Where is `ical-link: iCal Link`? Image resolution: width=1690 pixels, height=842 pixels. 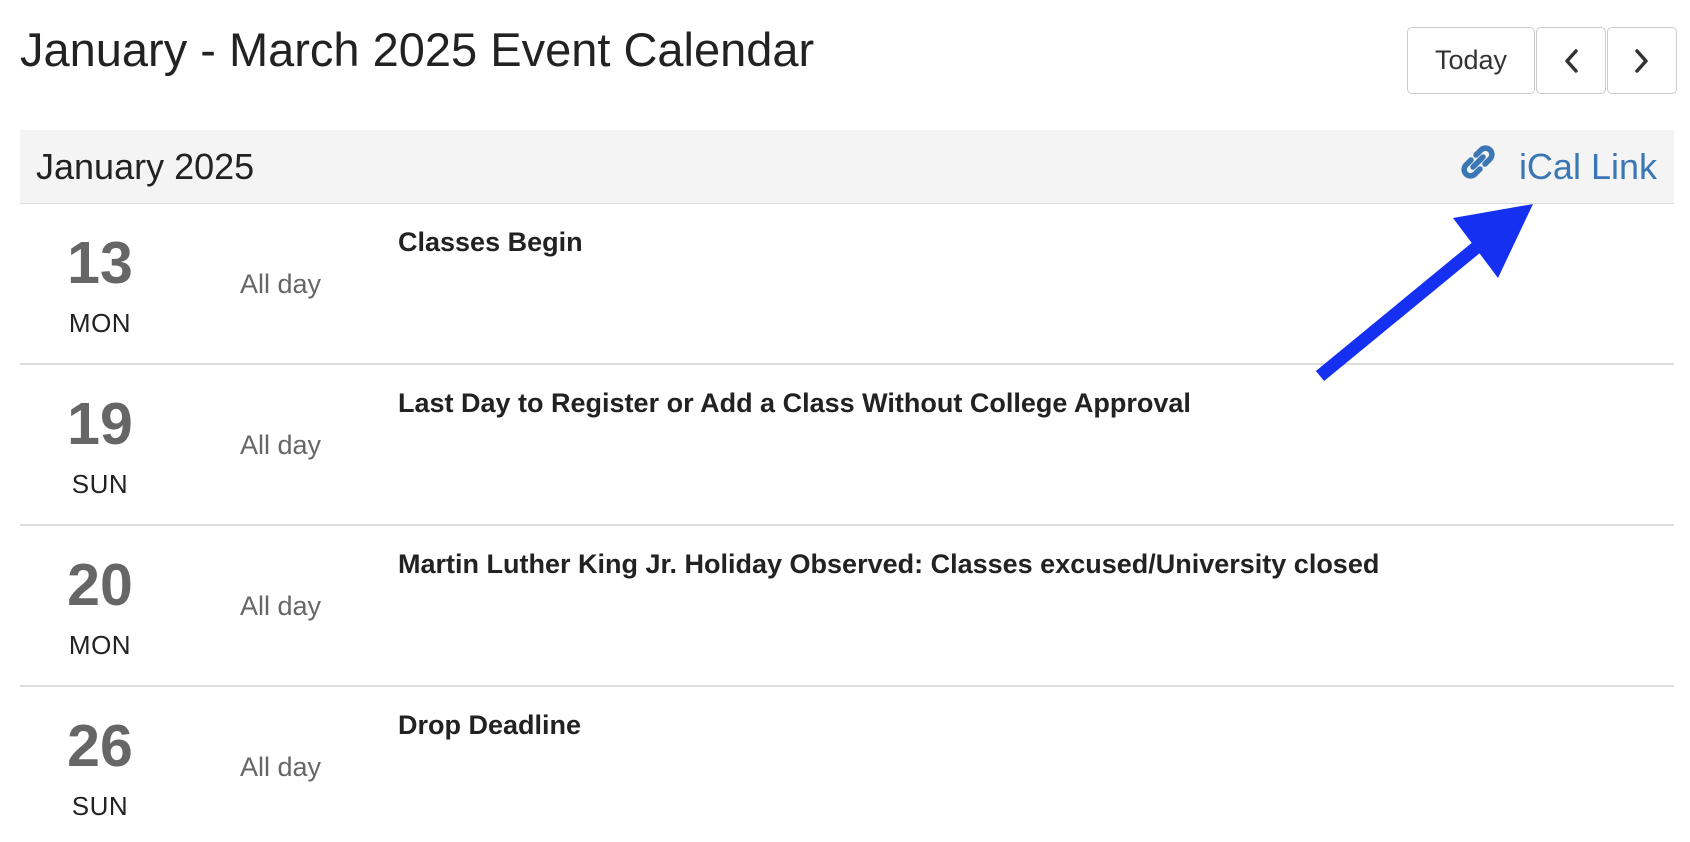
ical-link: iCal Link is located at coordinates (1558, 166).